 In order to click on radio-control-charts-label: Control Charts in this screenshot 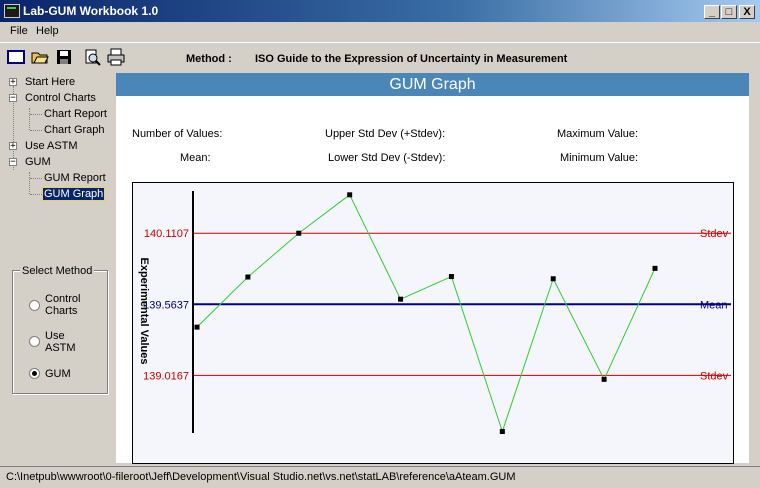, I will do `click(62, 305)`.